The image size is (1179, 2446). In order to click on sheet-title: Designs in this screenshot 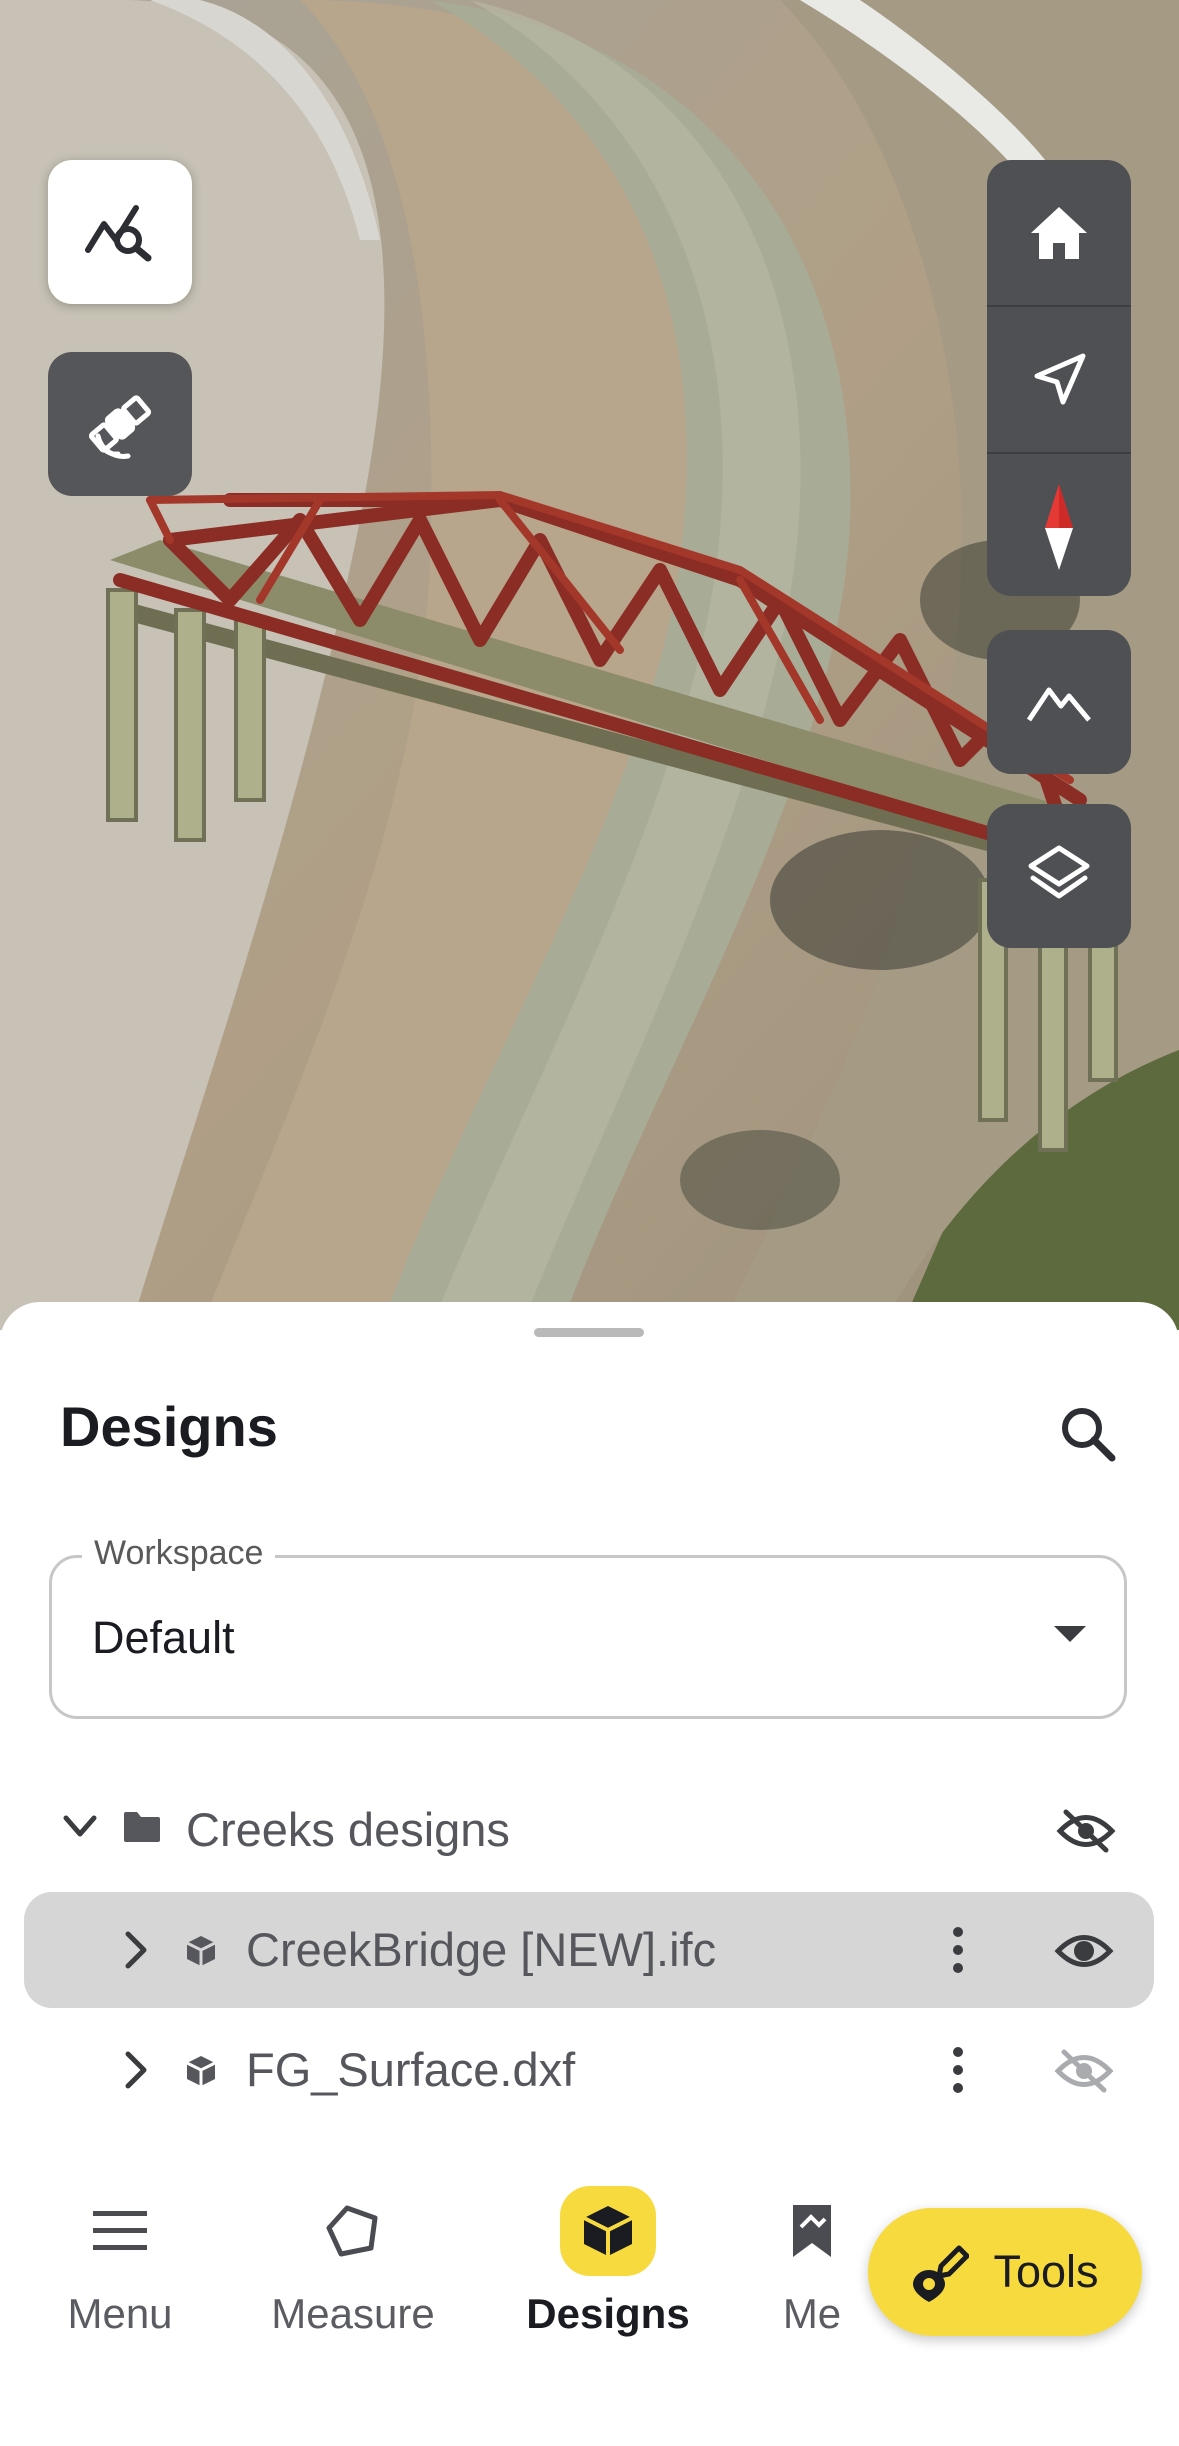, I will do `click(169, 1426)`.